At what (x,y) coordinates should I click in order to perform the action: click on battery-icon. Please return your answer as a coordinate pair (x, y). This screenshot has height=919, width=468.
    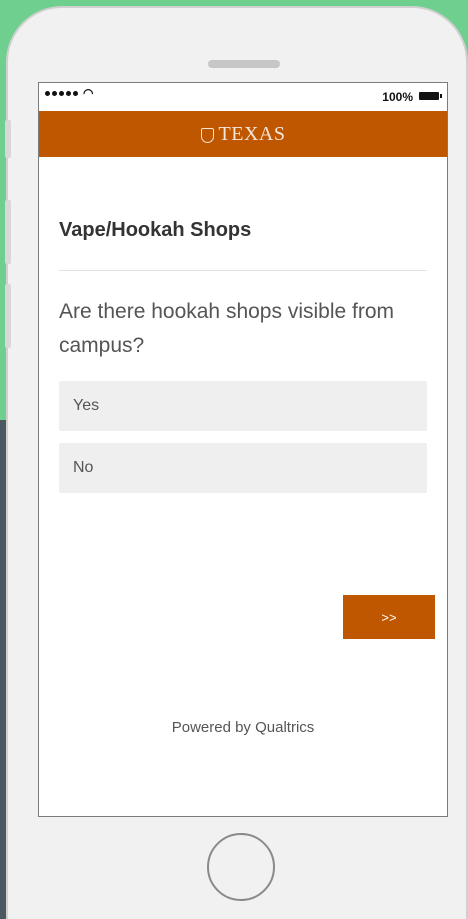
    Looking at the image, I should click on (430, 96).